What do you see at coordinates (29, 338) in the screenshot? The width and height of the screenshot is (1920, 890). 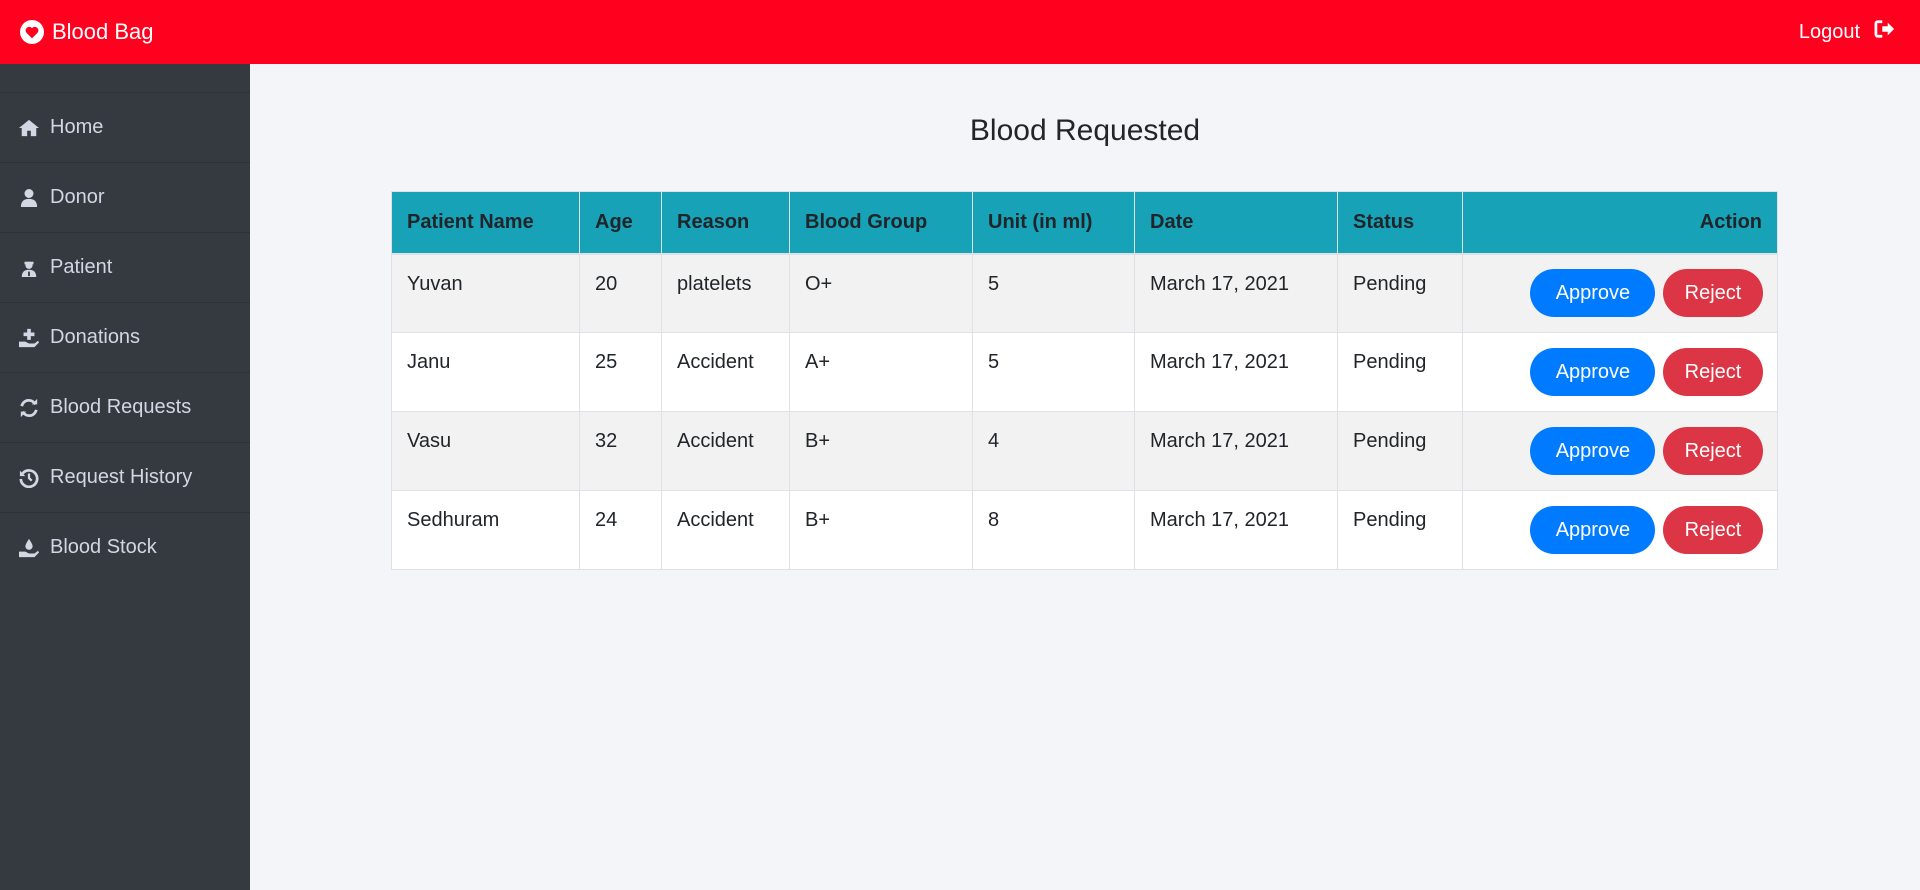 I see `donation-icon` at bounding box center [29, 338].